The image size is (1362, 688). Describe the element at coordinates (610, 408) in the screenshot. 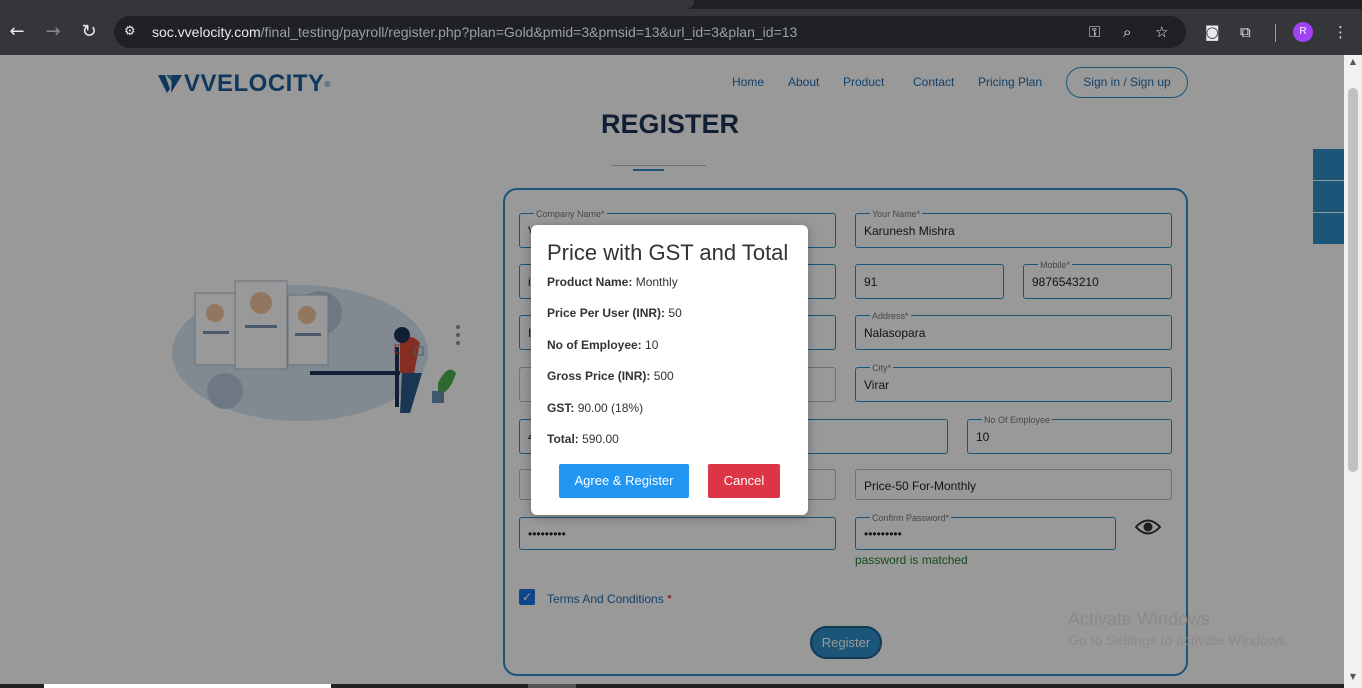

I see `modal-row-value: 90.00 (18%)` at that location.